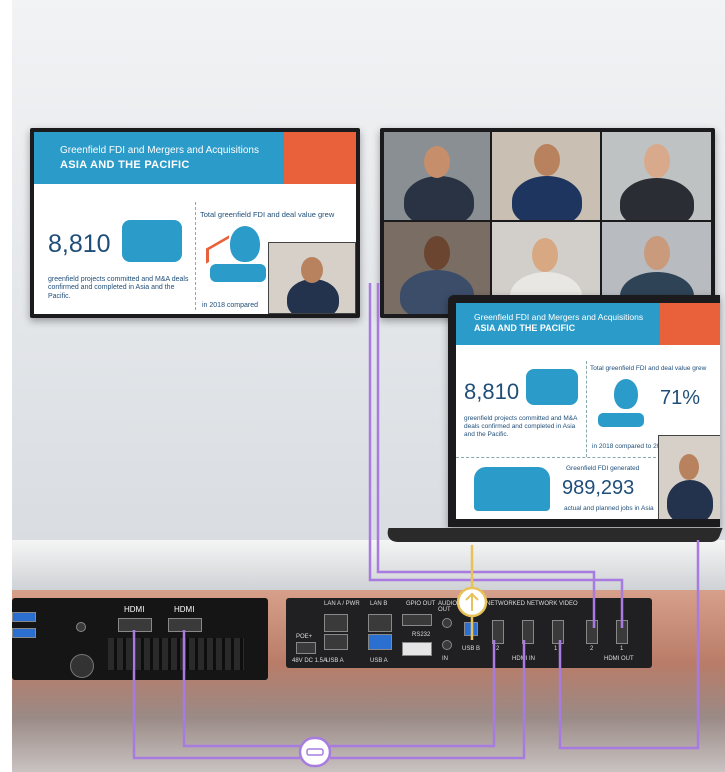  I want to click on hdmi-hub-icon, so click(315, 752).